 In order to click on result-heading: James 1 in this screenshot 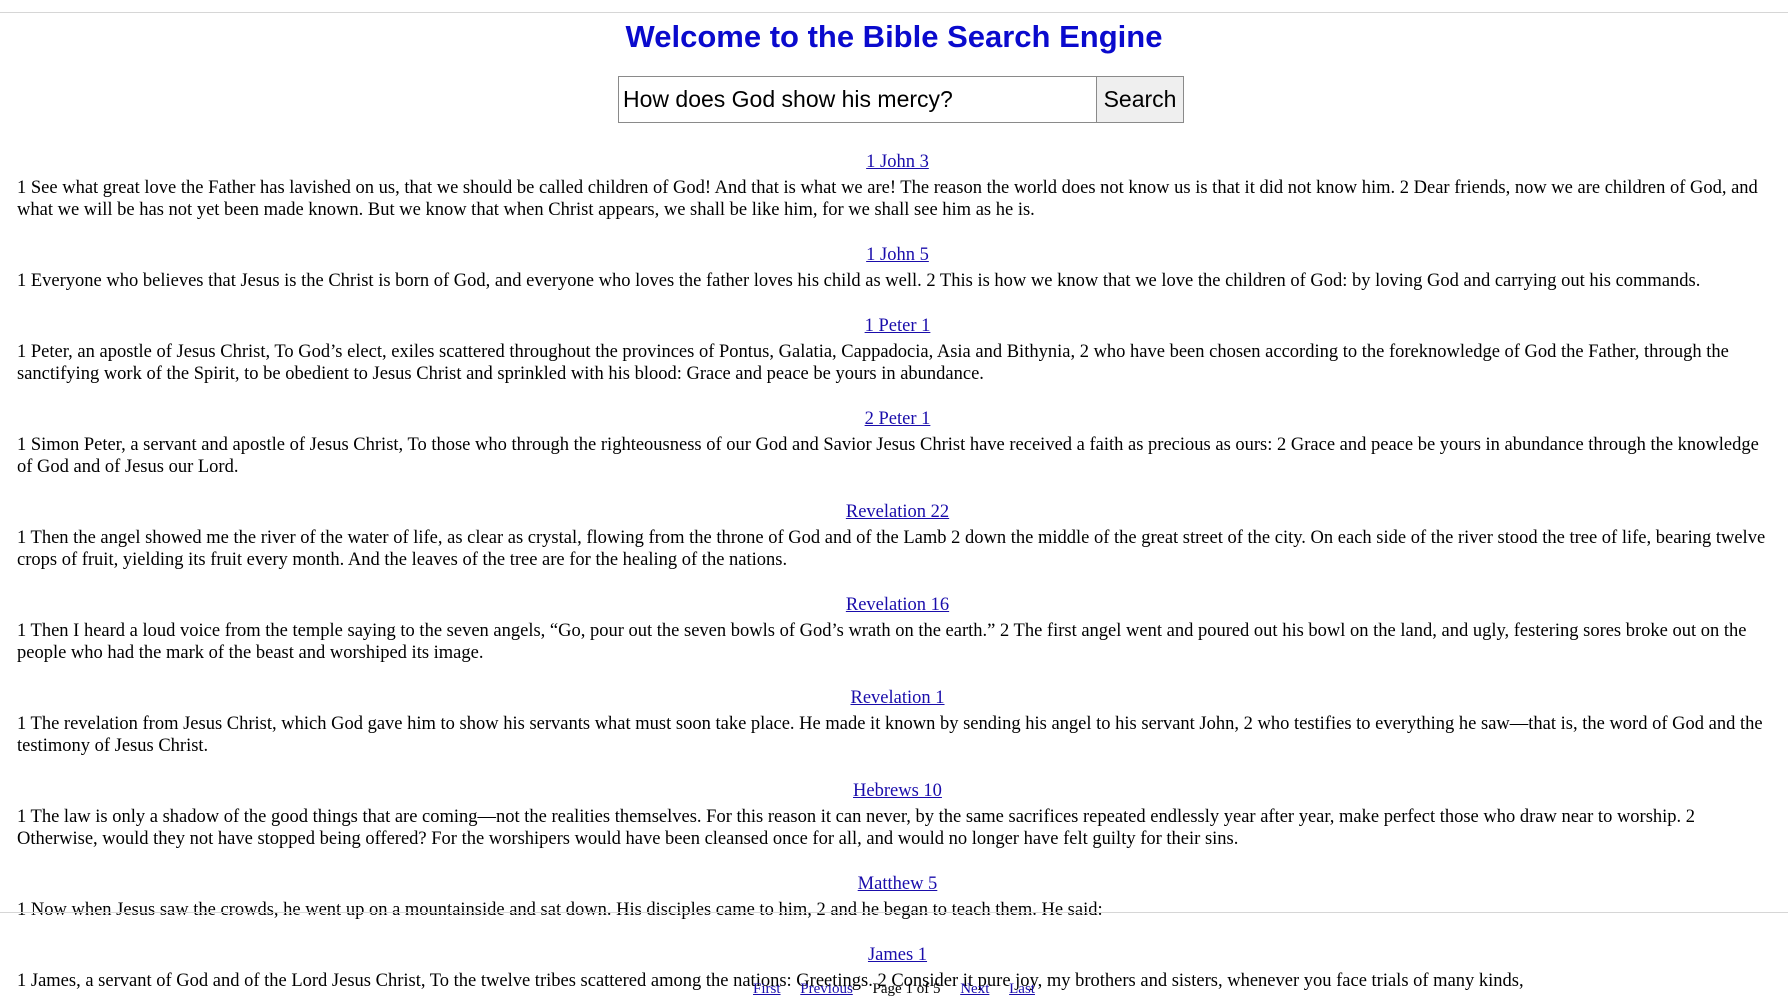, I will do `click(897, 955)`.